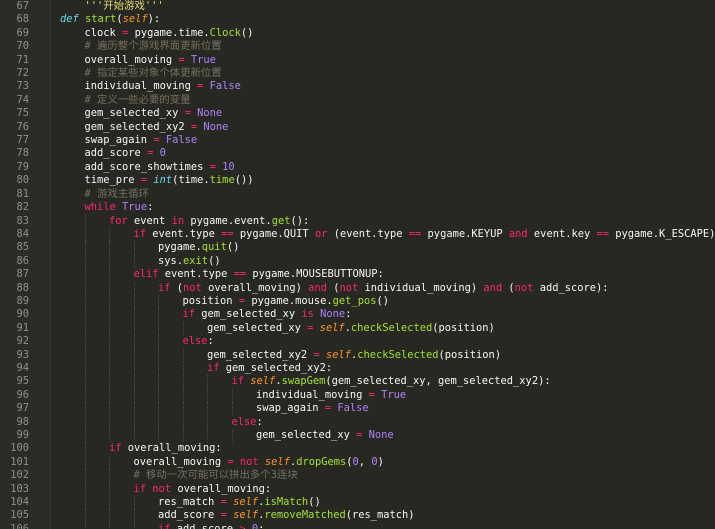 This screenshot has height=529, width=715. I want to click on code-token: swapGem, so click(303, 381).